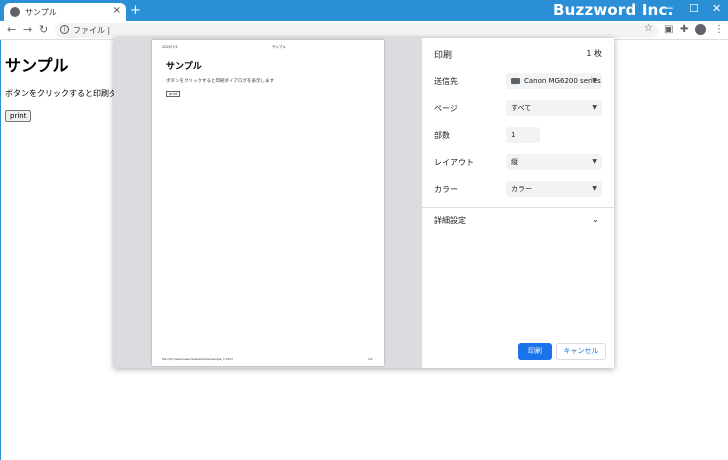 This screenshot has height=460, width=728. What do you see at coordinates (11, 29) in the screenshot?
I see `back-icon: ←` at bounding box center [11, 29].